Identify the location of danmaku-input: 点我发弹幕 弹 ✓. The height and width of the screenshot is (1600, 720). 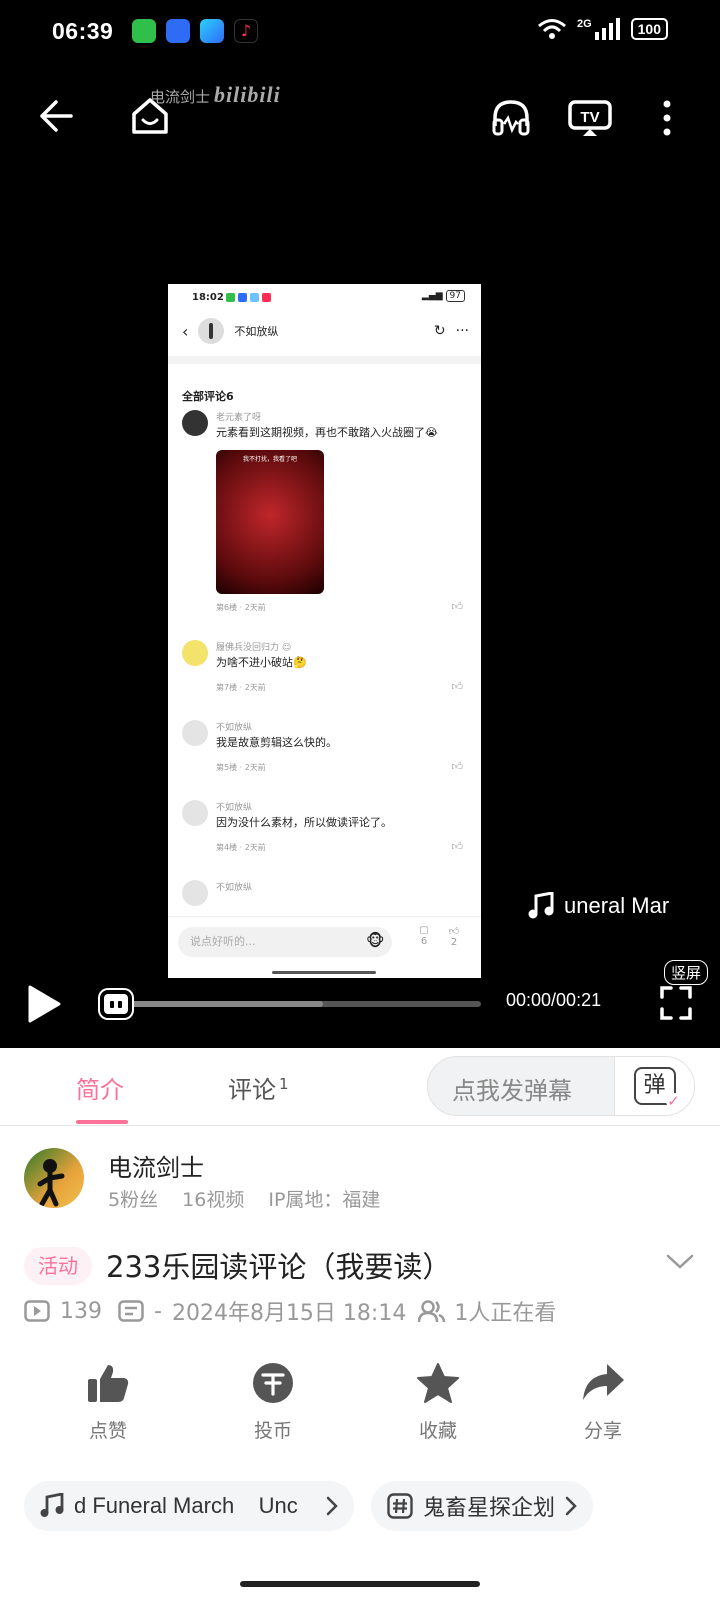
(561, 1086).